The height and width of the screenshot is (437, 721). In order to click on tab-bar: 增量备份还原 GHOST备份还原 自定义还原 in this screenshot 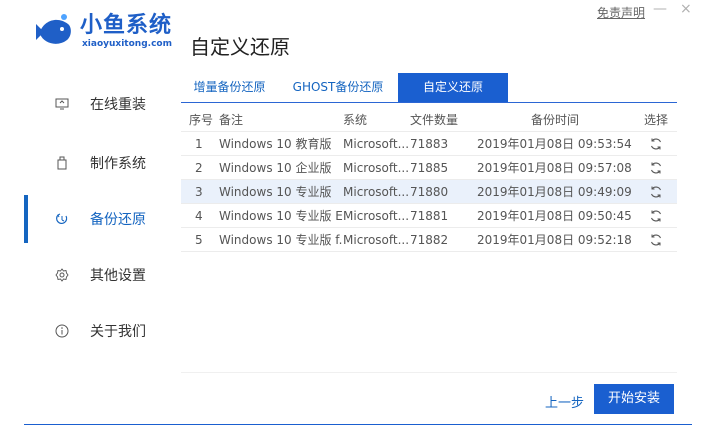, I will do `click(429, 88)`.